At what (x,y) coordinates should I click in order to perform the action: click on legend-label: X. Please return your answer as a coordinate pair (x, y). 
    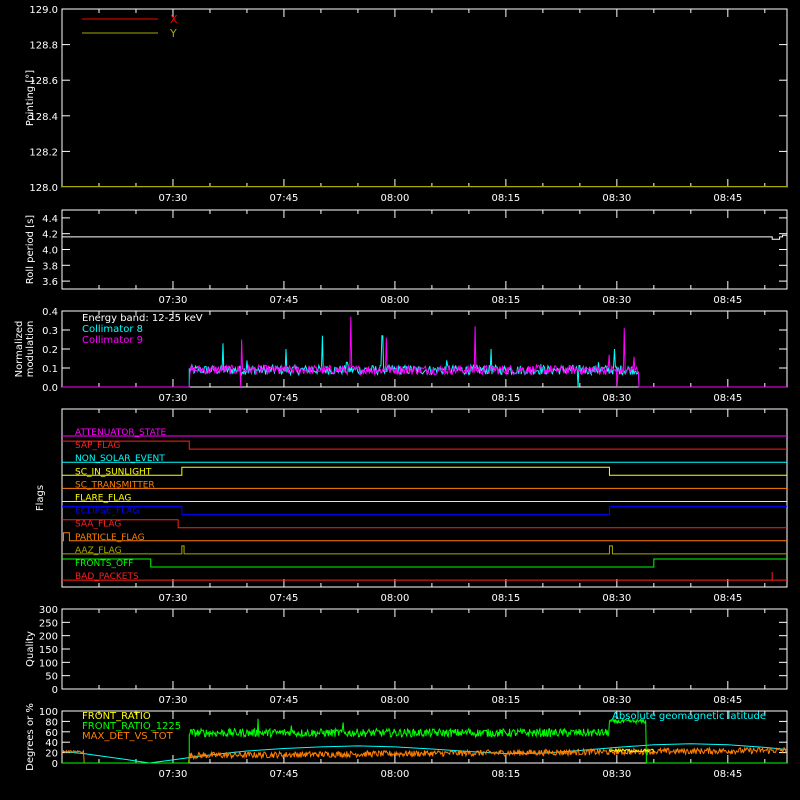
    Looking at the image, I should click on (174, 19).